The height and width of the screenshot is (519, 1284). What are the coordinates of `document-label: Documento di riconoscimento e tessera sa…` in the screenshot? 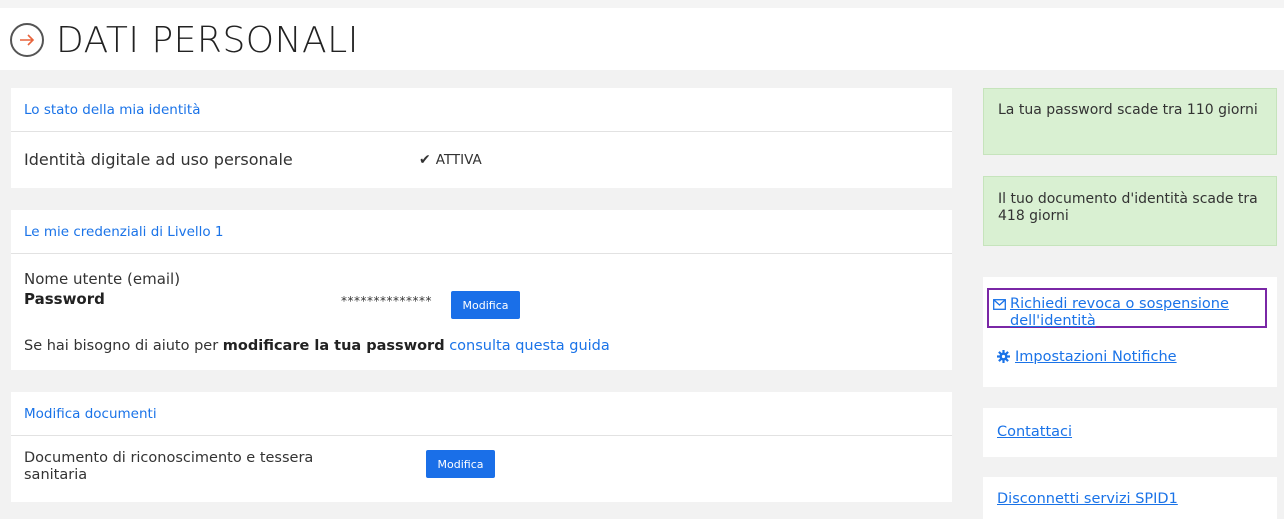 It's located at (169, 466).